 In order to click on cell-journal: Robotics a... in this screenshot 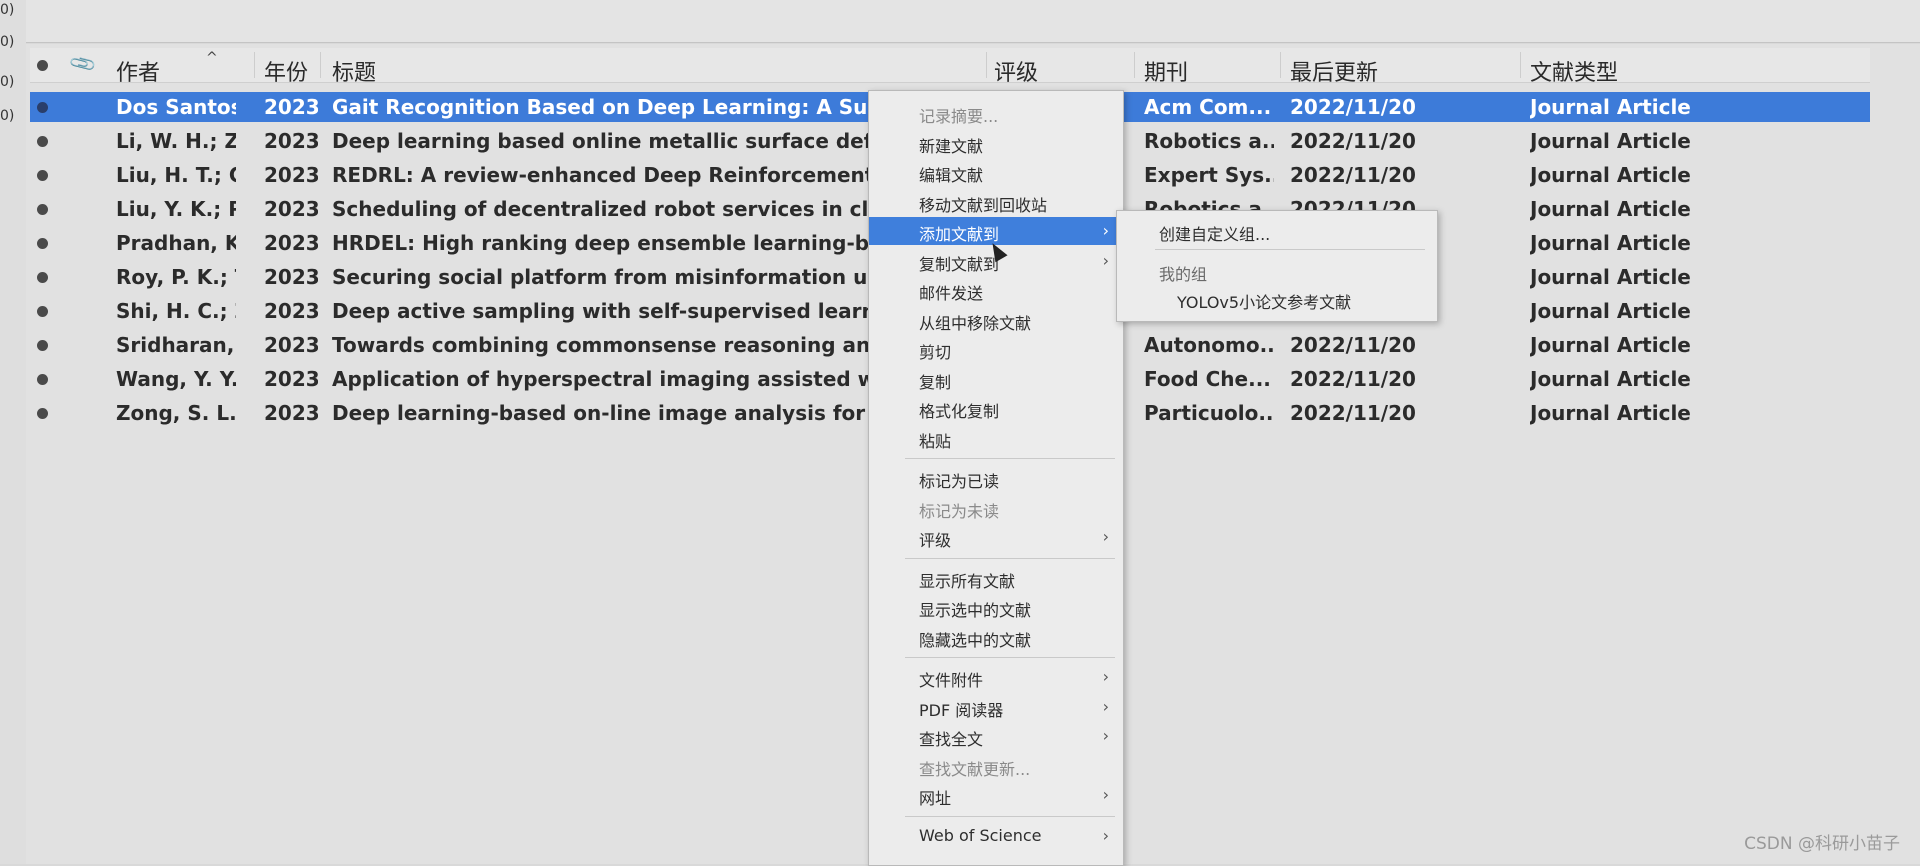, I will do `click(1209, 141)`.